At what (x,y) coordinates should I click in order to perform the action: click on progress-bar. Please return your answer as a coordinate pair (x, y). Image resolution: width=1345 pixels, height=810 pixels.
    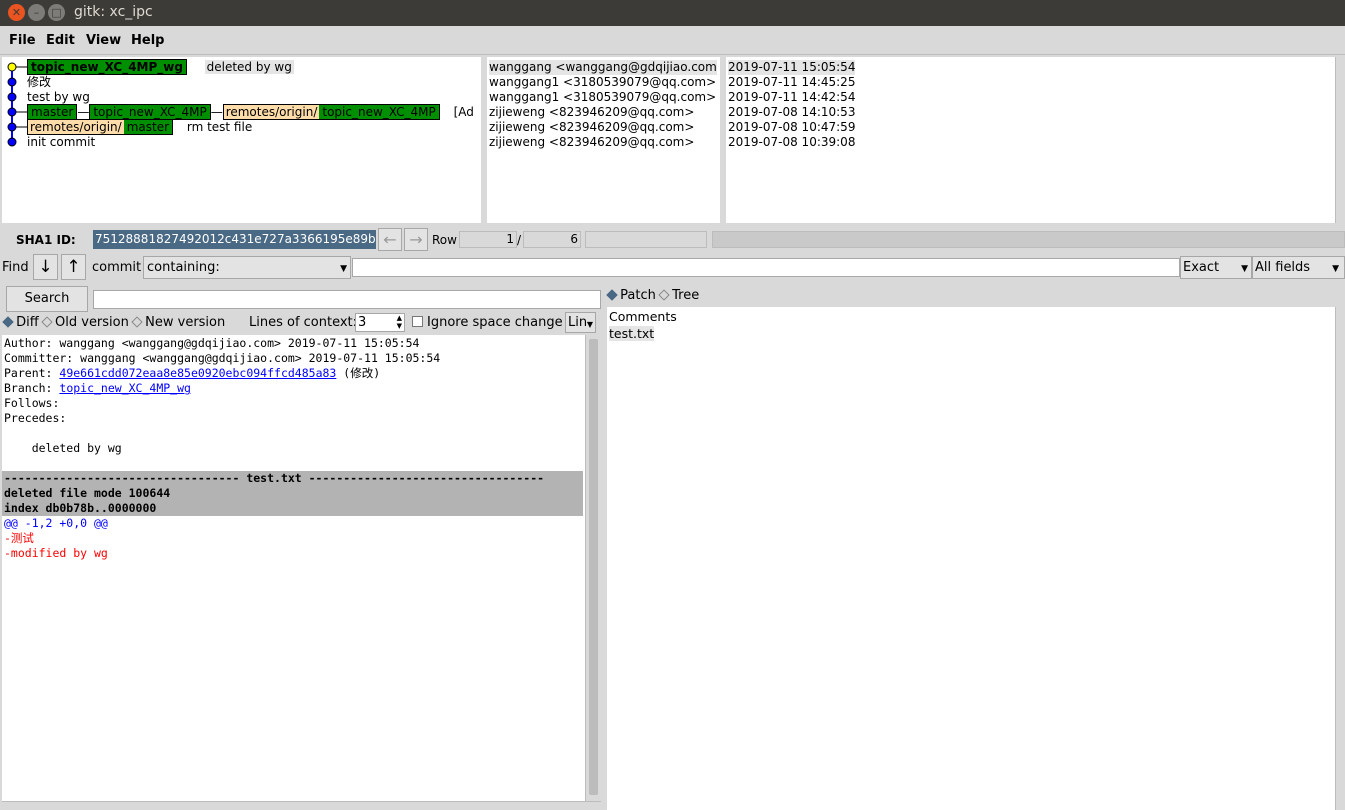
    Looking at the image, I should click on (1028, 239).